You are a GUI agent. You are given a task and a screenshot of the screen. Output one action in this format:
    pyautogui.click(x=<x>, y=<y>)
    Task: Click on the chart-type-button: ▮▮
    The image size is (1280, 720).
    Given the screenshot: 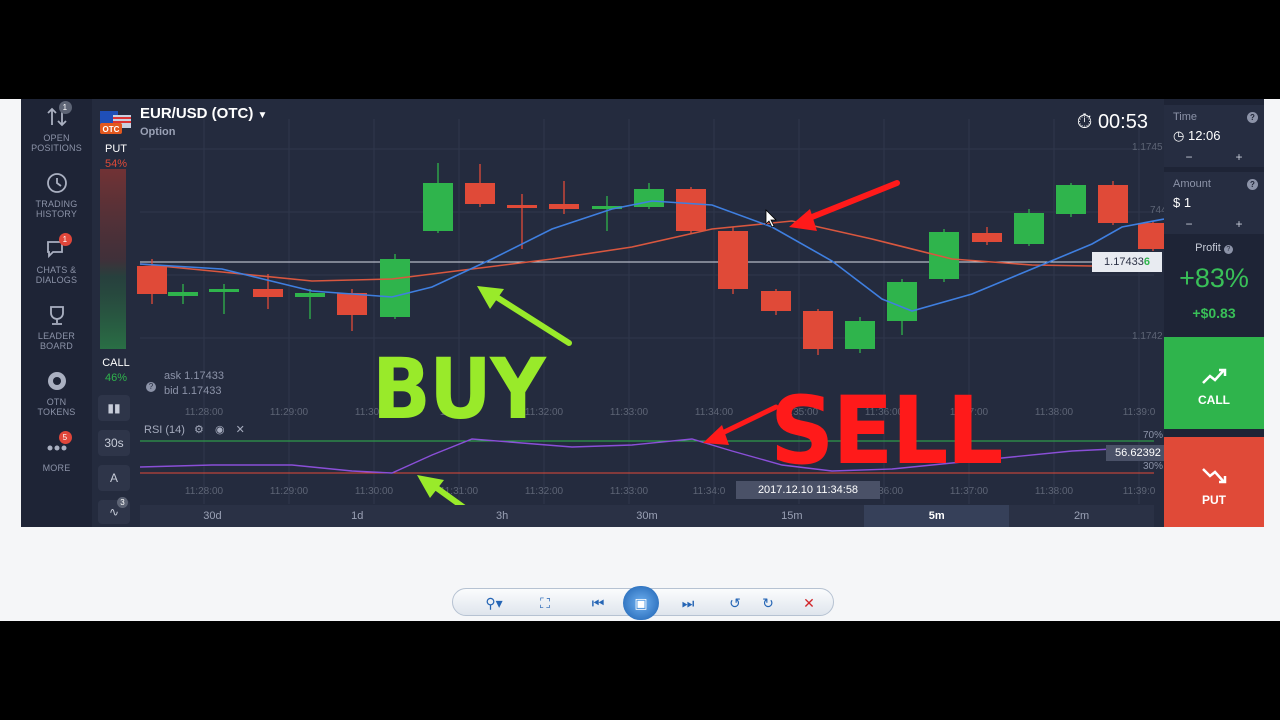 What is the action you would take?
    pyautogui.click(x=114, y=408)
    